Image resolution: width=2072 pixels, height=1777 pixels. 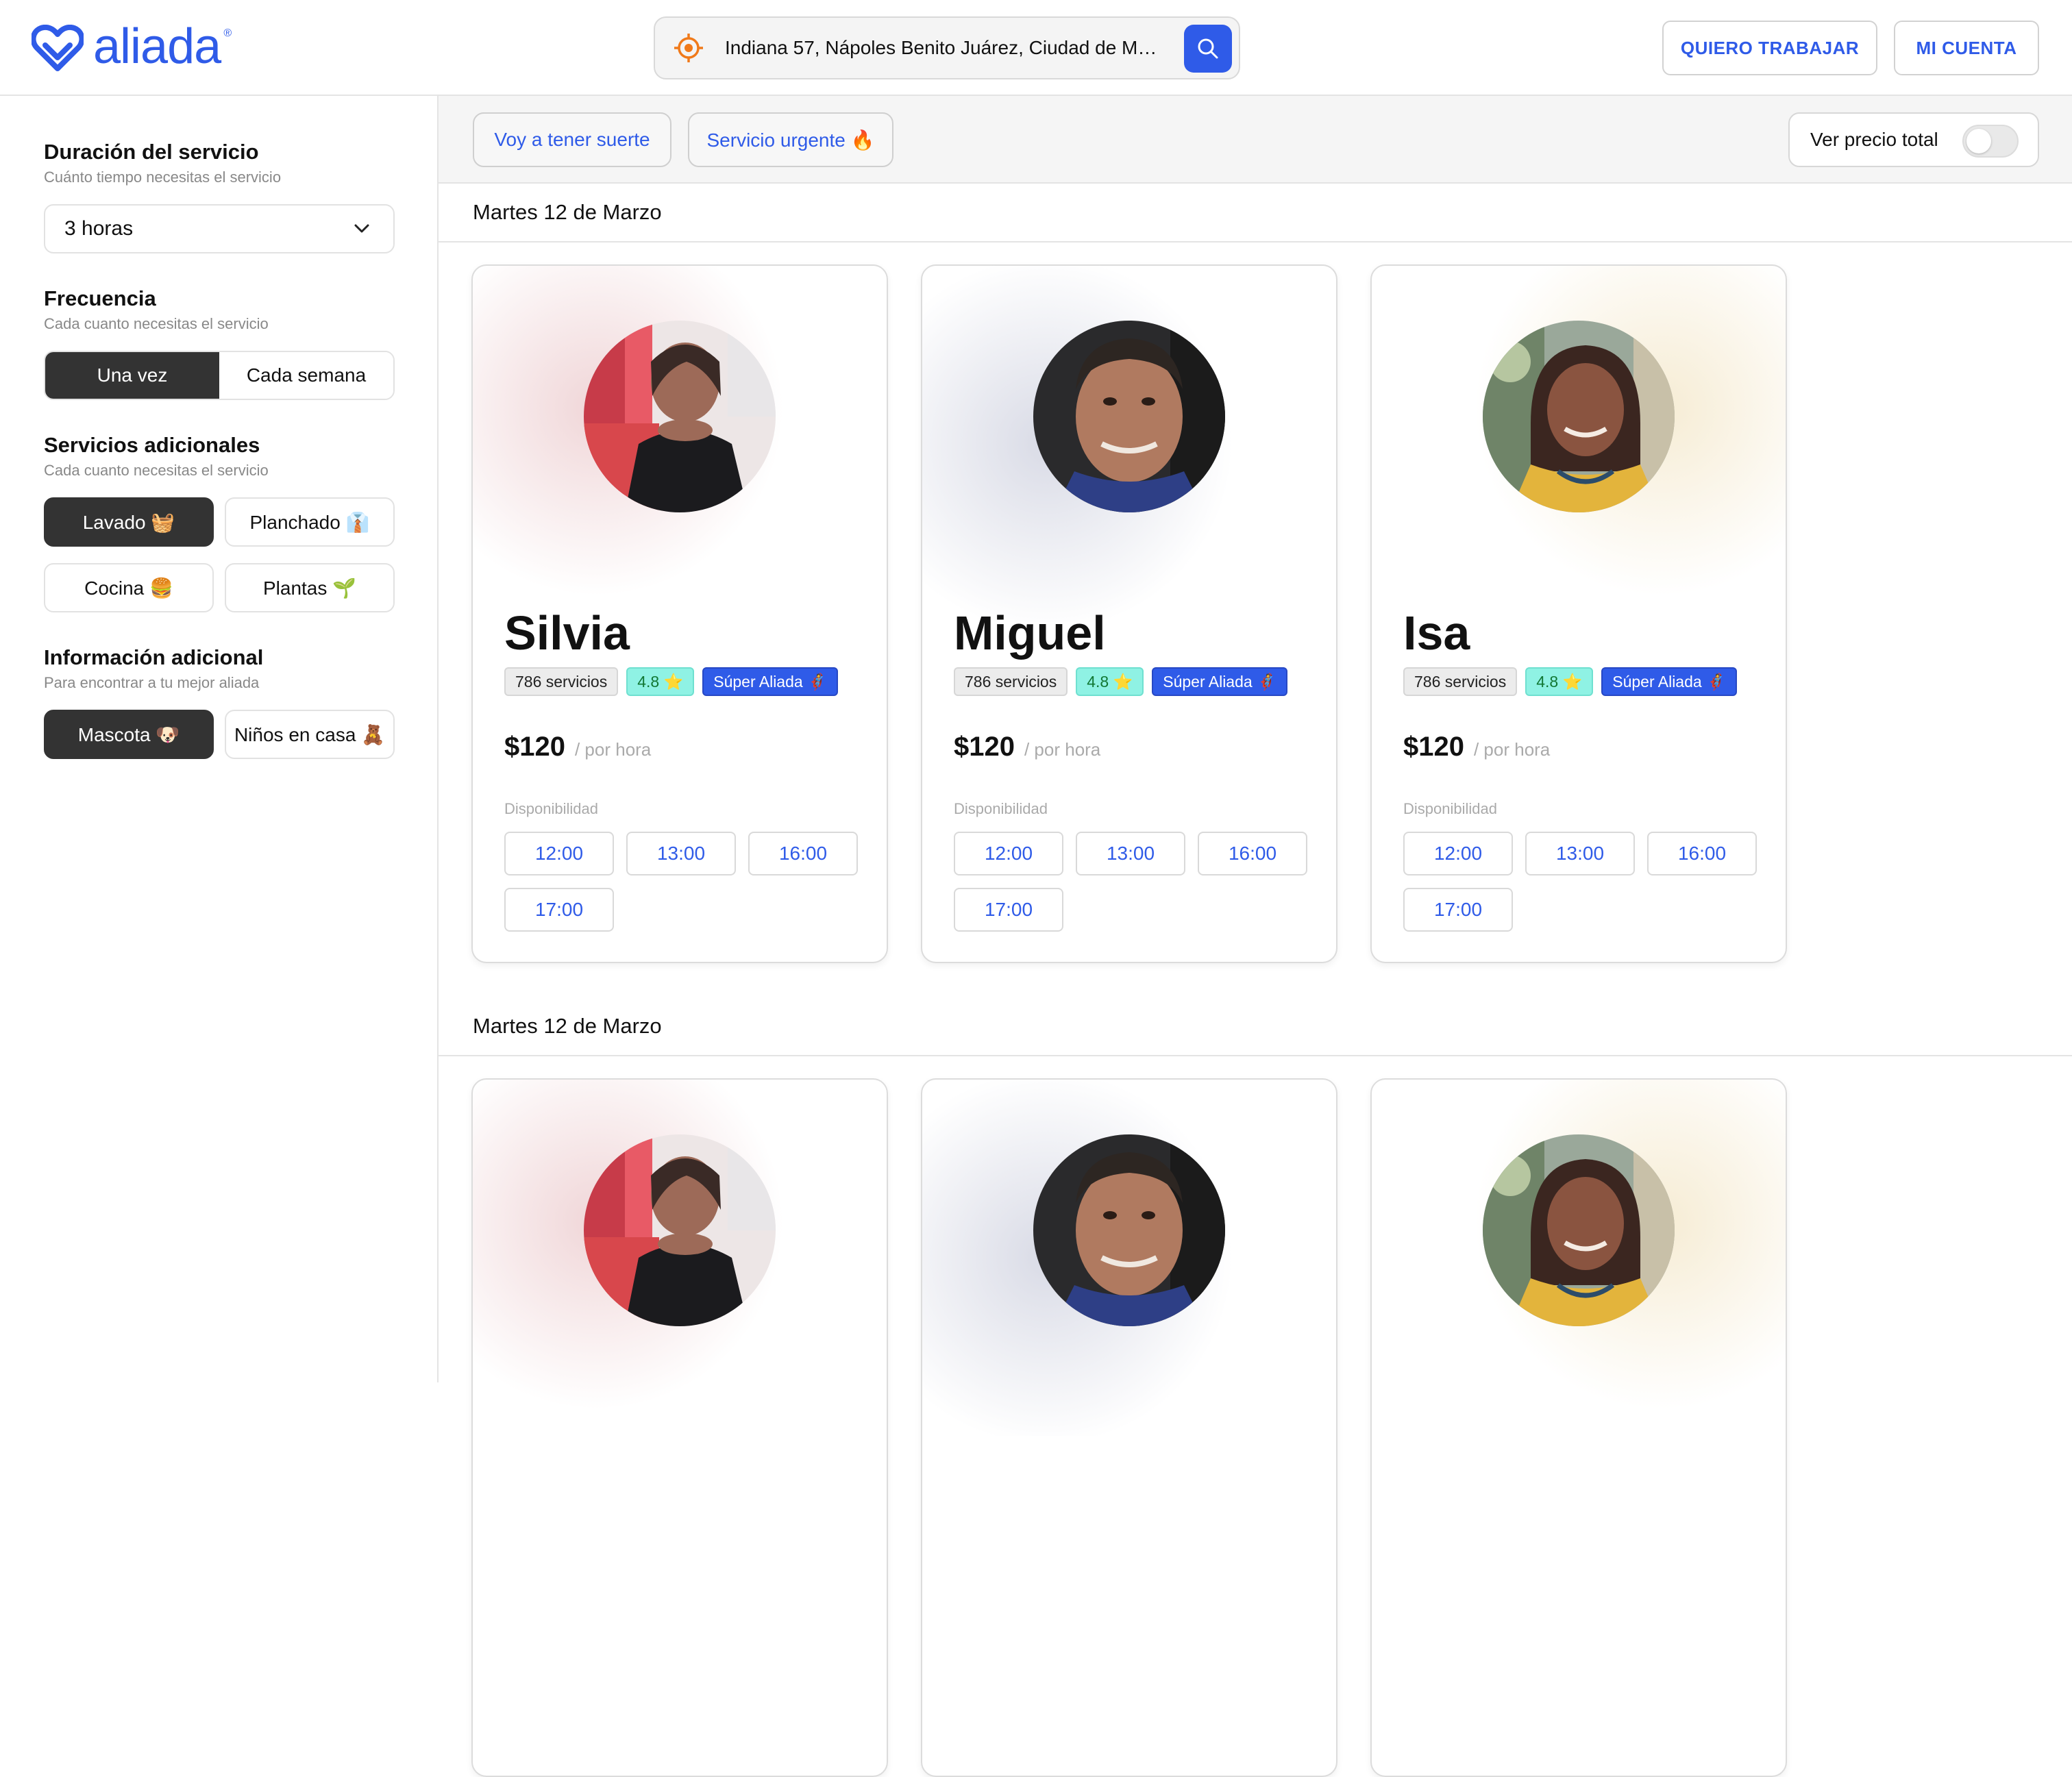 I want to click on duration-value: 3 horas, so click(x=99, y=228).